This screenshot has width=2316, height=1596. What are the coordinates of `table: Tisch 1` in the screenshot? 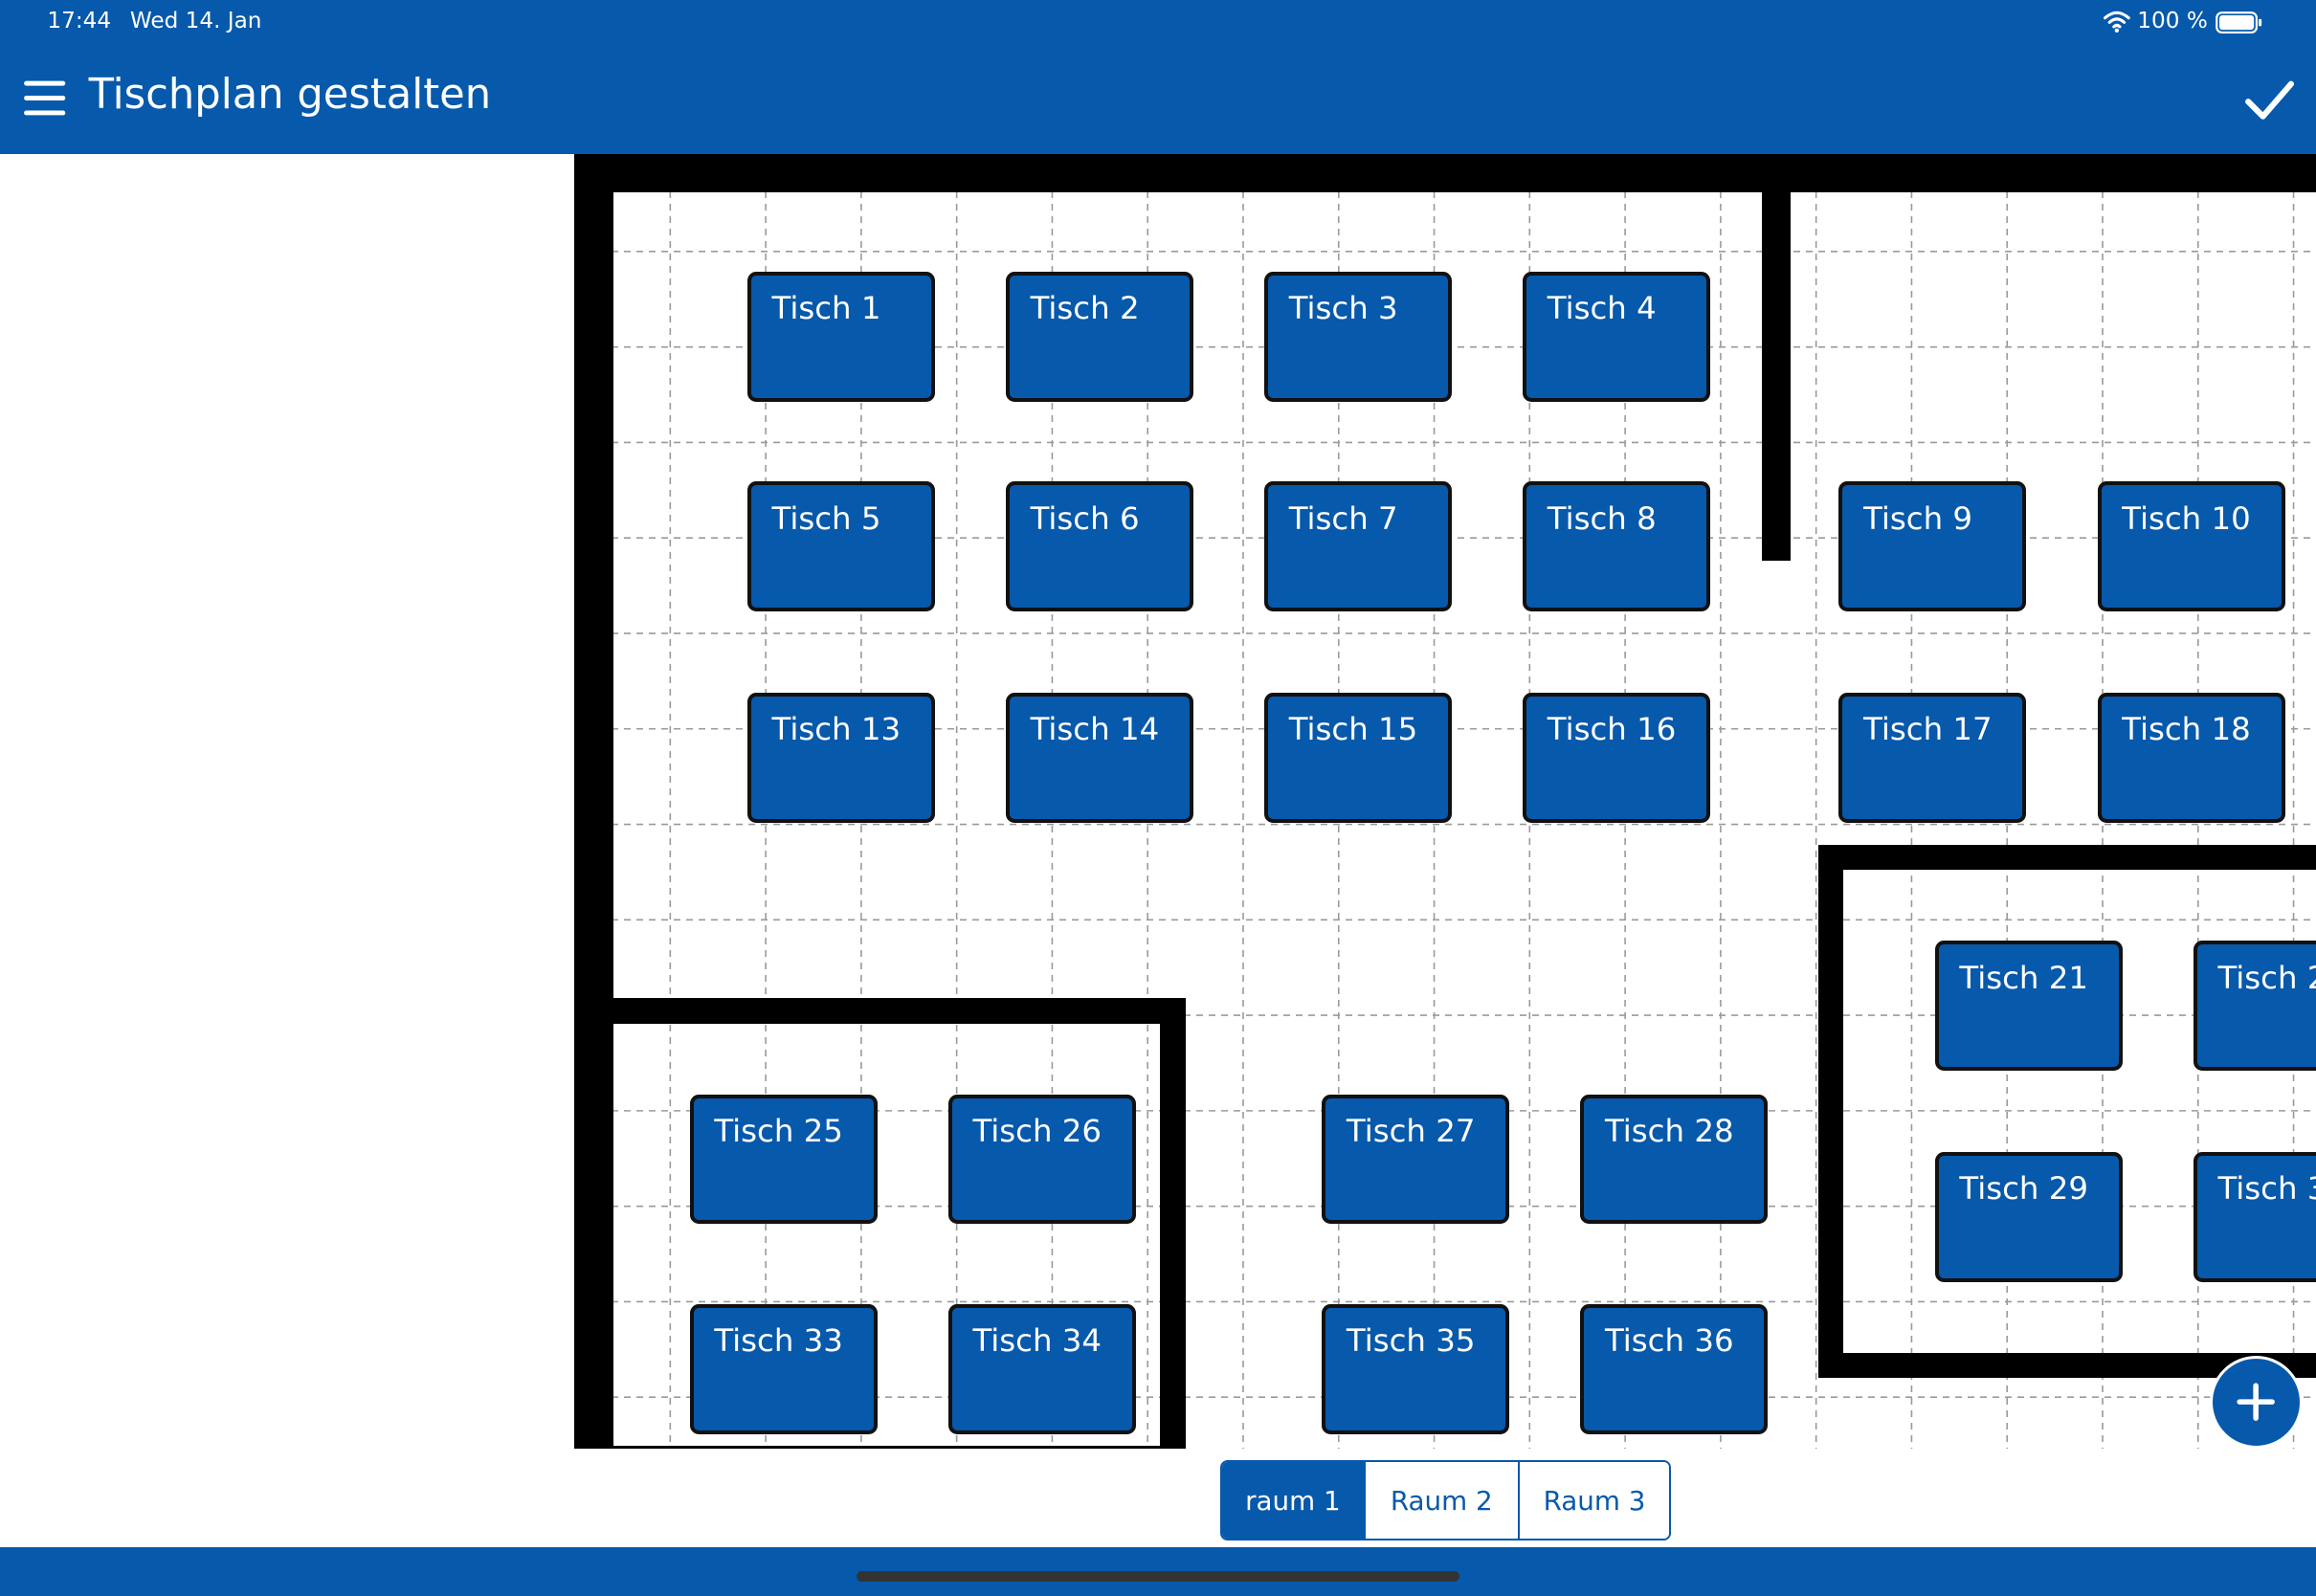 It's located at (841, 337).